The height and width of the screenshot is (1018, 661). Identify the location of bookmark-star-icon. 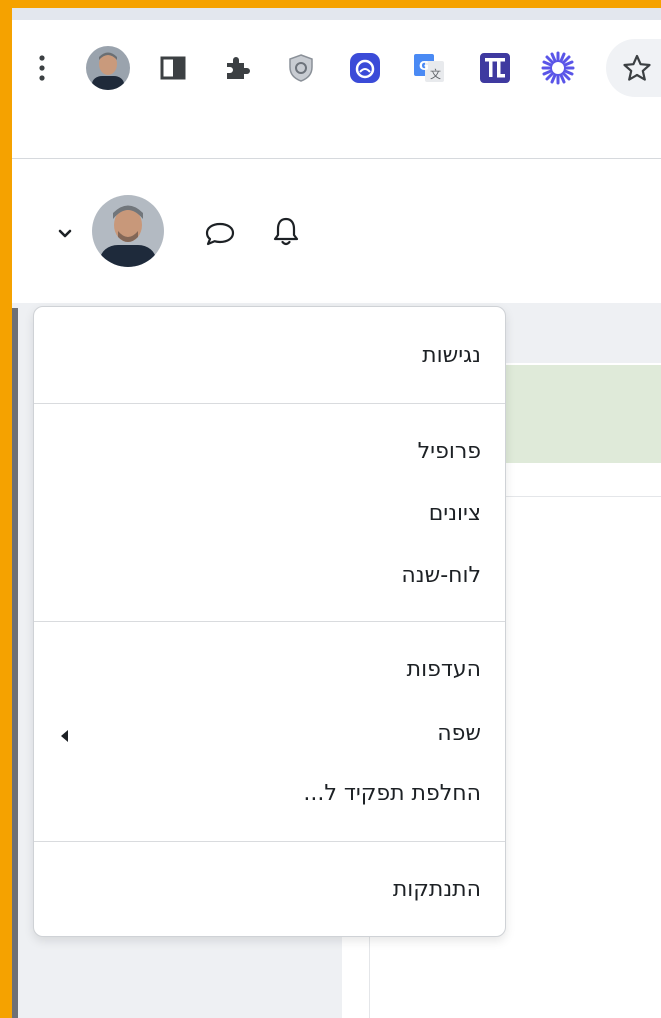
(637, 68).